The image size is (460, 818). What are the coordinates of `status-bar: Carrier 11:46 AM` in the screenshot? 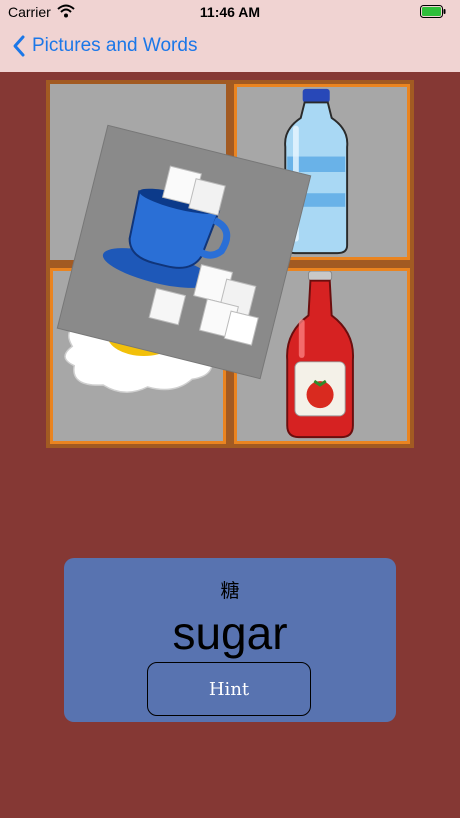 It's located at (230, 12).